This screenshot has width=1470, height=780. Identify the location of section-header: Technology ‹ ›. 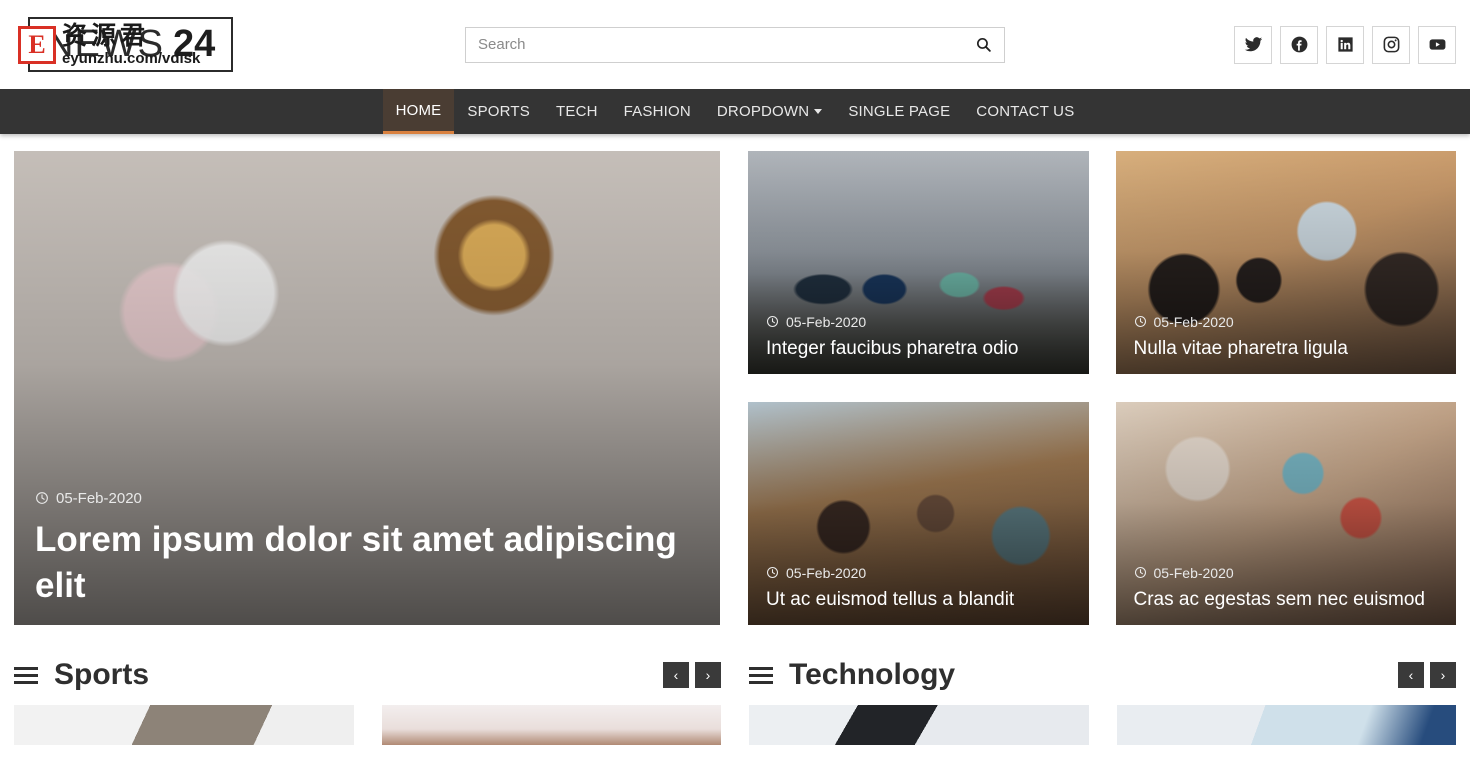
(1102, 675).